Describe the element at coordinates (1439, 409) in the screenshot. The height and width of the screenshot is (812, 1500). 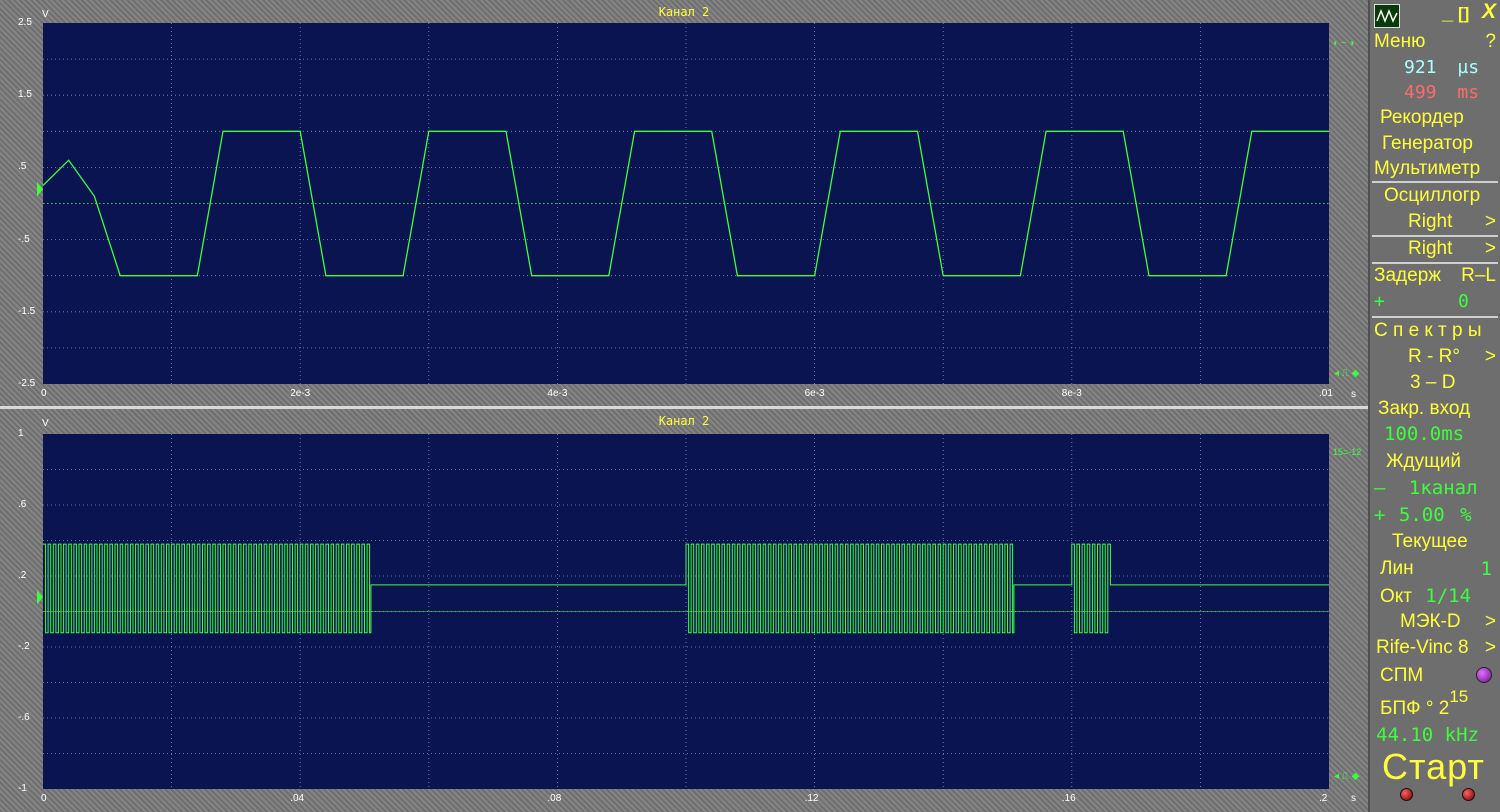
I see `menu-item-closed-input: Закр. вход` at that location.